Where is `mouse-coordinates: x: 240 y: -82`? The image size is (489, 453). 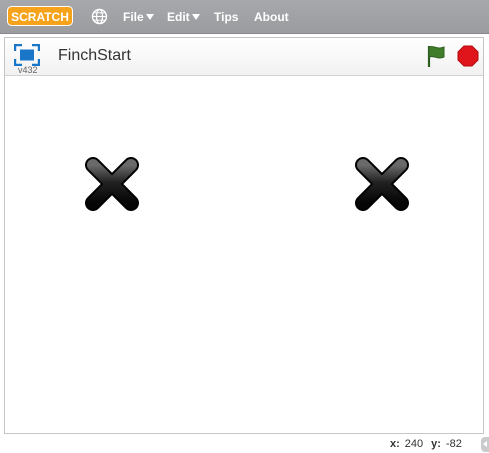
mouse-coordinates: x: 240 y: -82 is located at coordinates (430, 444).